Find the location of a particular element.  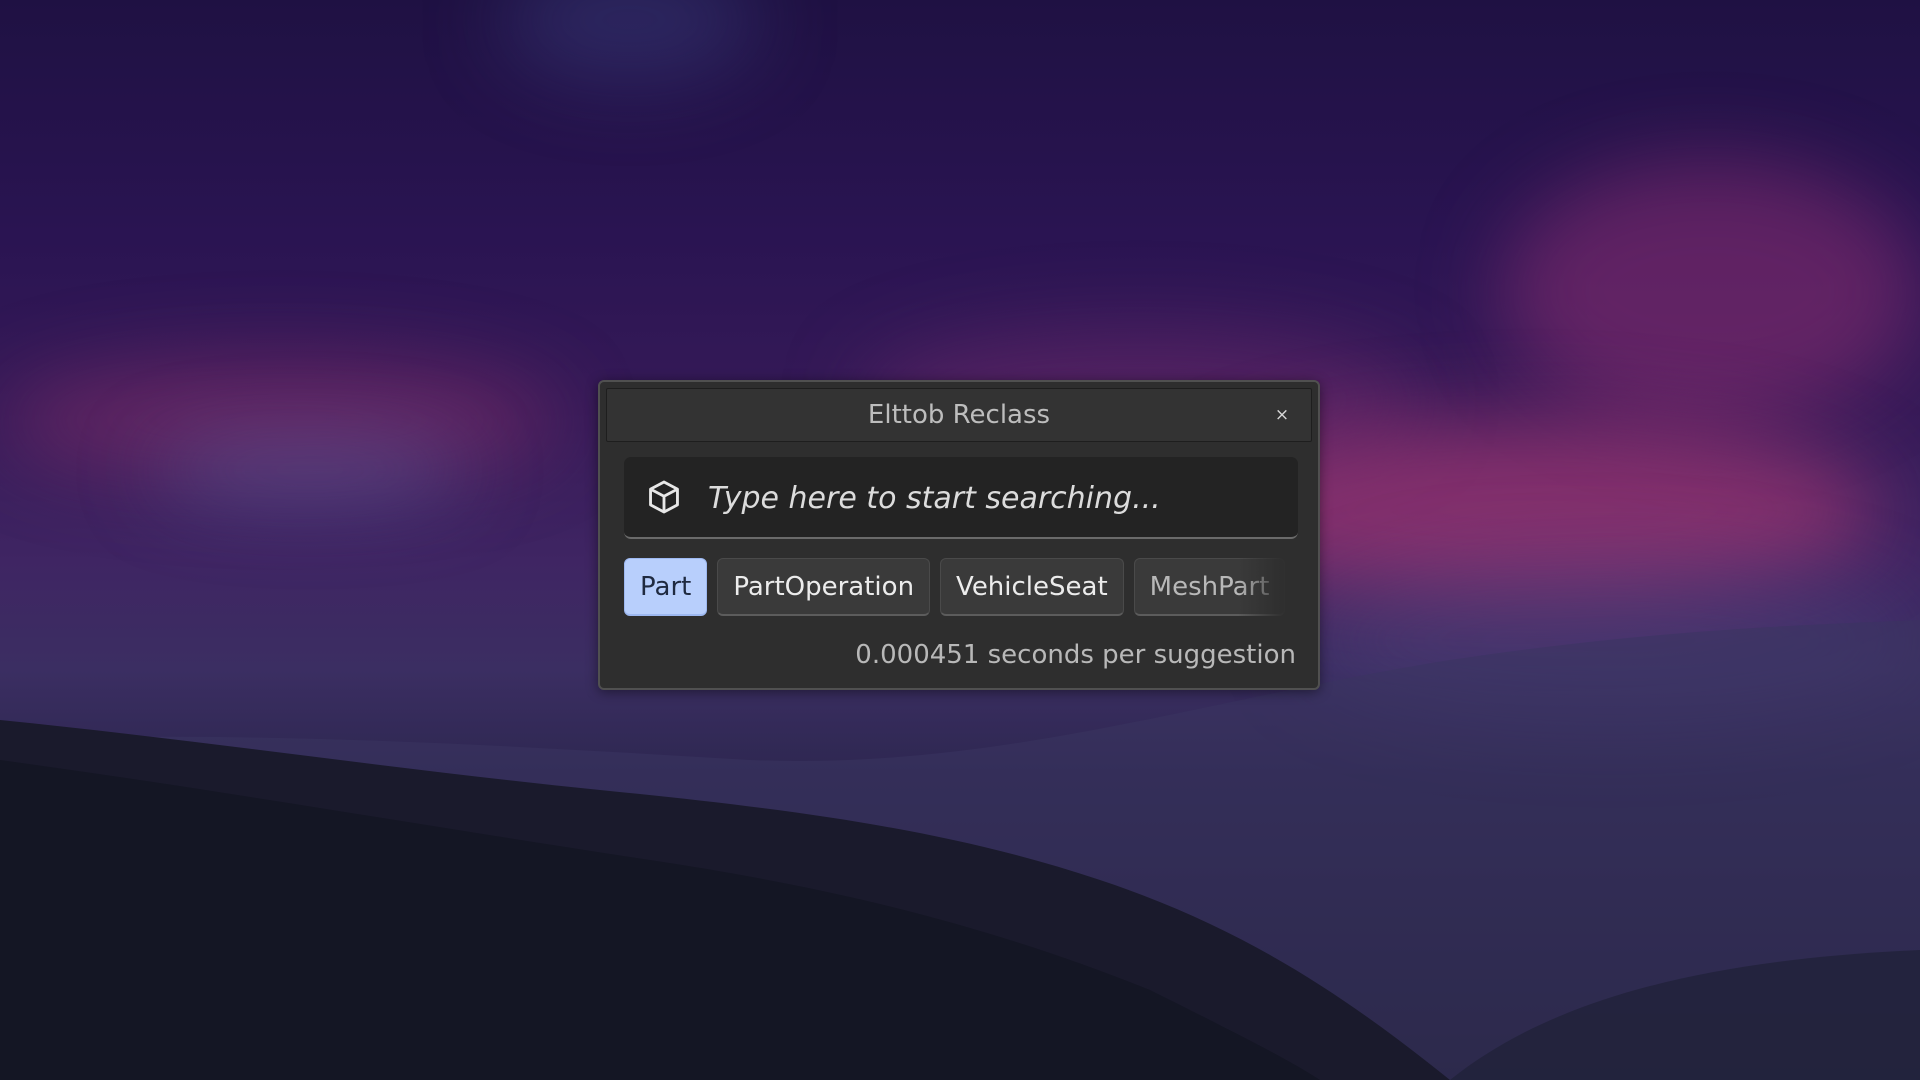

title-bar: Elttob Reclass × is located at coordinates (959, 415).